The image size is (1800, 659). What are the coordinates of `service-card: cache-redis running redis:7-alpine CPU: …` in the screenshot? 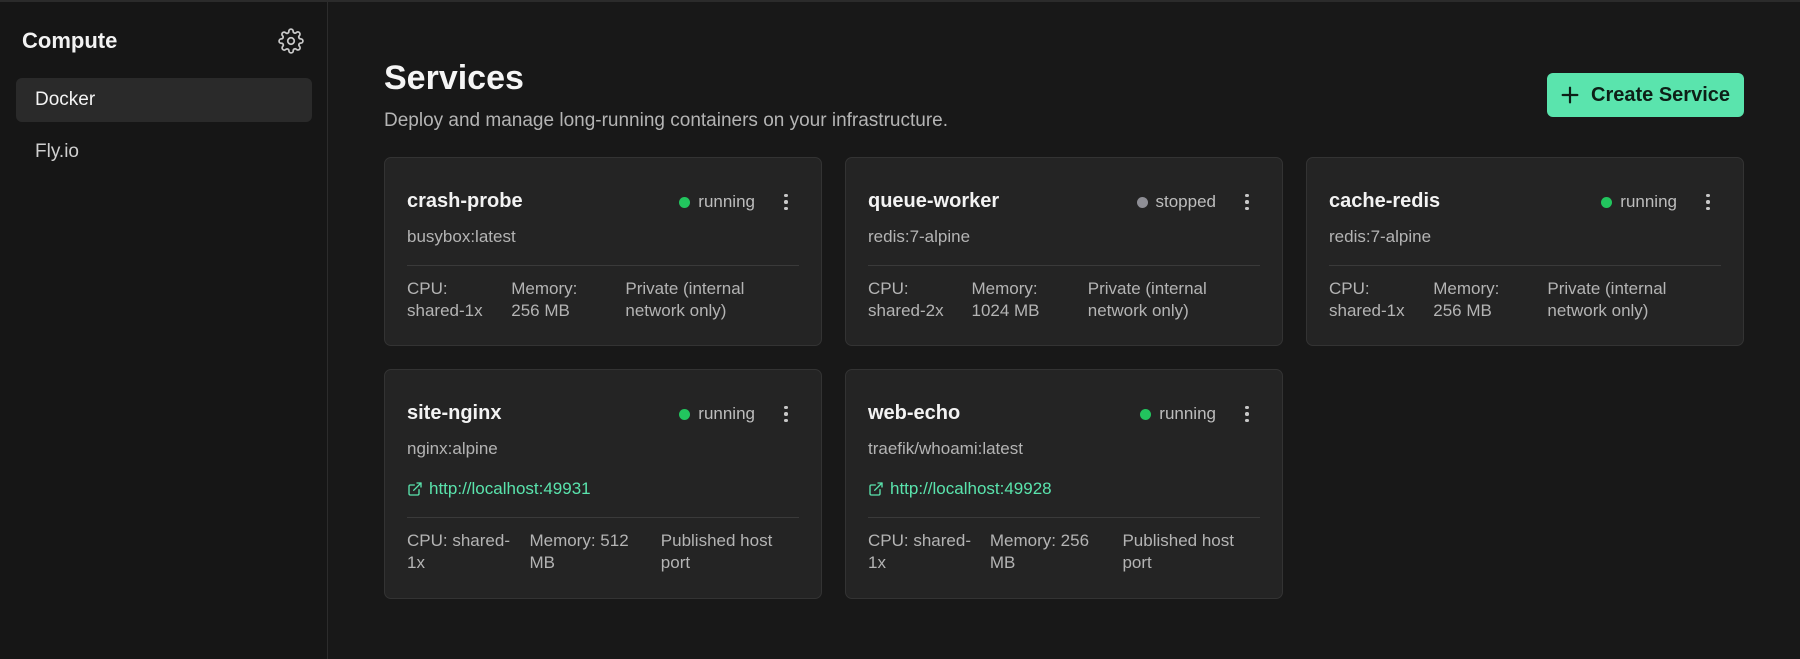 It's located at (1525, 251).